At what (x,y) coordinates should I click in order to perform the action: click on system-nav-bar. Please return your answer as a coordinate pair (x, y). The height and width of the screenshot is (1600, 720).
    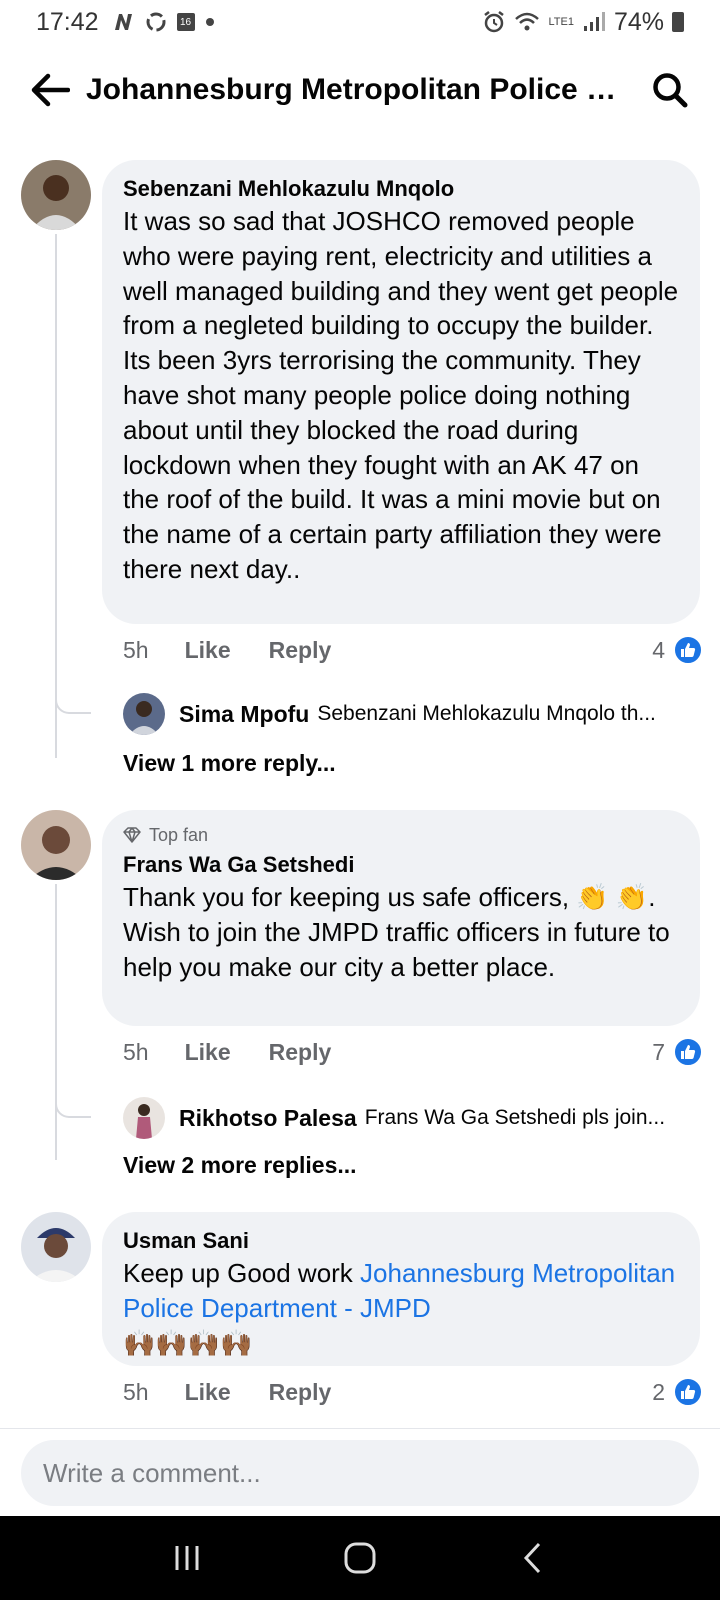
    Looking at the image, I should click on (360, 1558).